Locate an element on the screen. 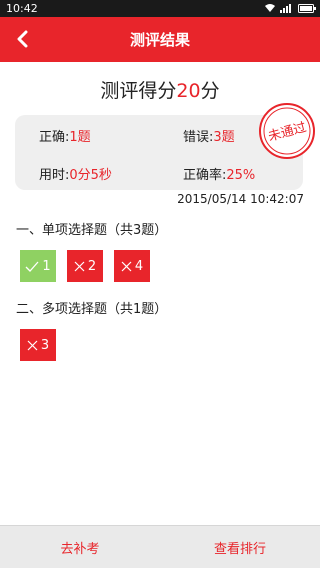 Image resolution: width=320 pixels, height=568 pixels. time-used: 用时:0分5秒 is located at coordinates (75, 173).